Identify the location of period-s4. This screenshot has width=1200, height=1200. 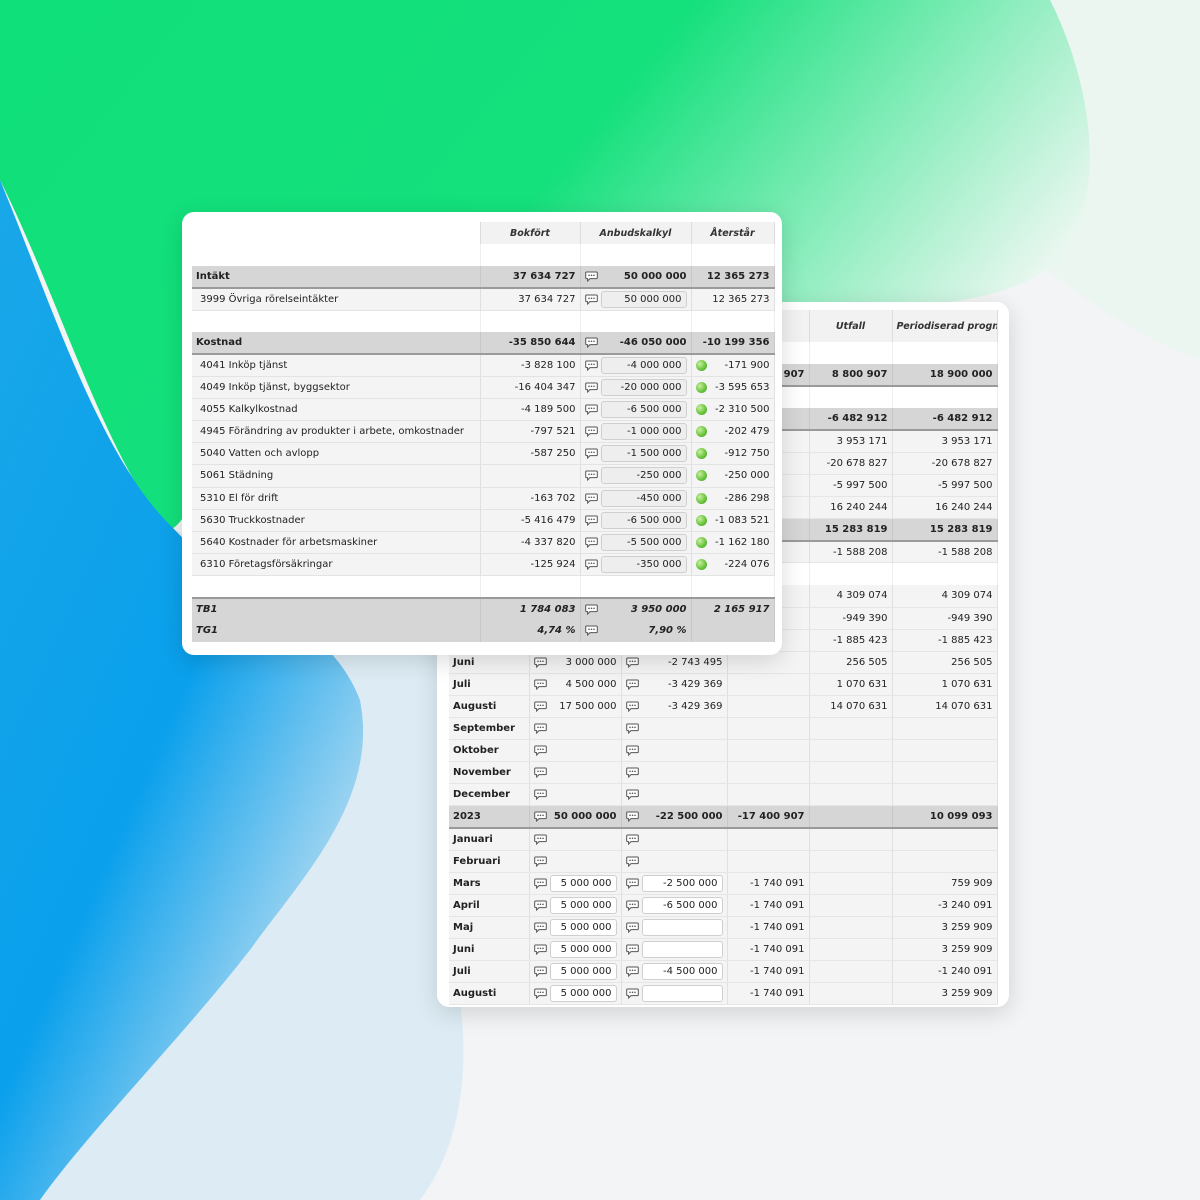
(851, 861).